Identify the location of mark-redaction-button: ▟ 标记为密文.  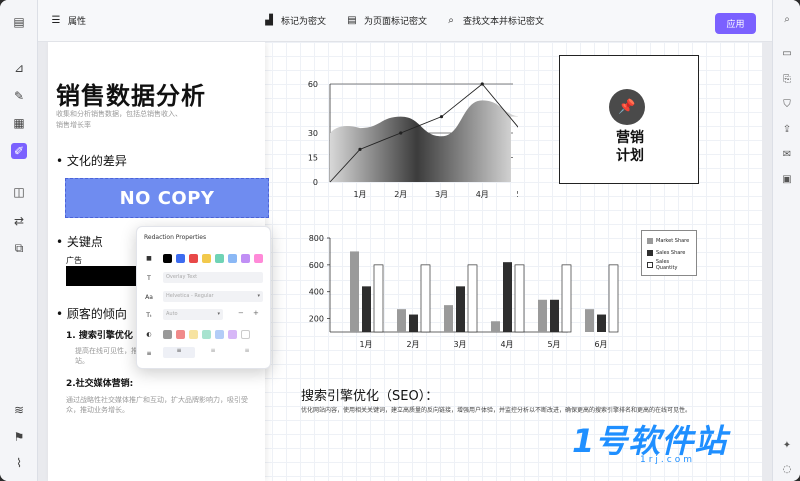
(294, 20).